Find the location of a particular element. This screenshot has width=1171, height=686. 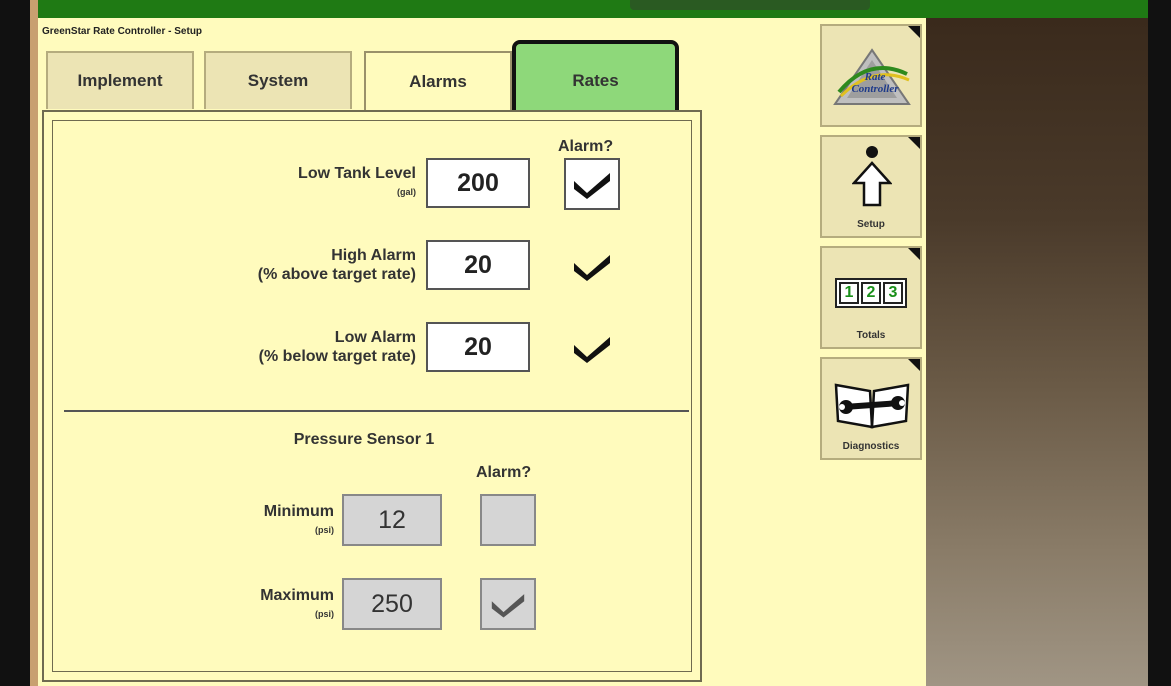

minimum-unit: (psi) is located at coordinates (324, 530).